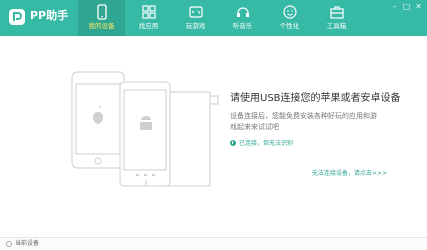 The height and width of the screenshot is (250, 427). Describe the element at coordinates (289, 12) in the screenshot. I see `personalize-icon` at that location.